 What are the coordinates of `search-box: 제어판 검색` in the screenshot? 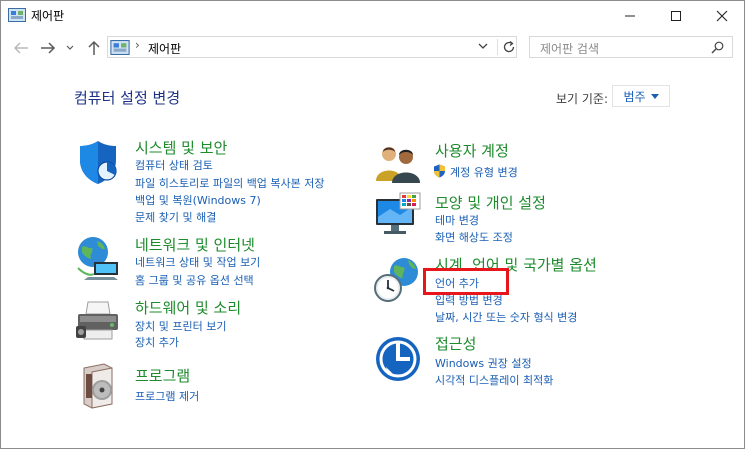 It's located at (631, 47).